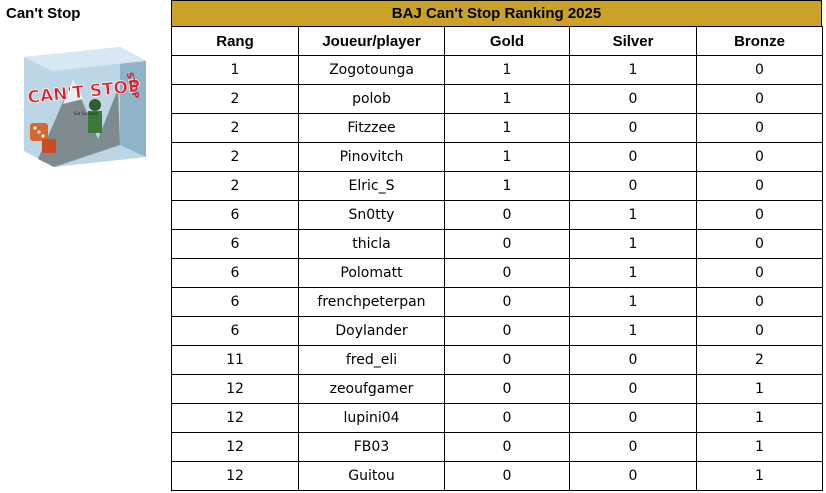 This screenshot has height=493, width=826. I want to click on table-row: 12 FB03 0 0 1, so click(497, 447).